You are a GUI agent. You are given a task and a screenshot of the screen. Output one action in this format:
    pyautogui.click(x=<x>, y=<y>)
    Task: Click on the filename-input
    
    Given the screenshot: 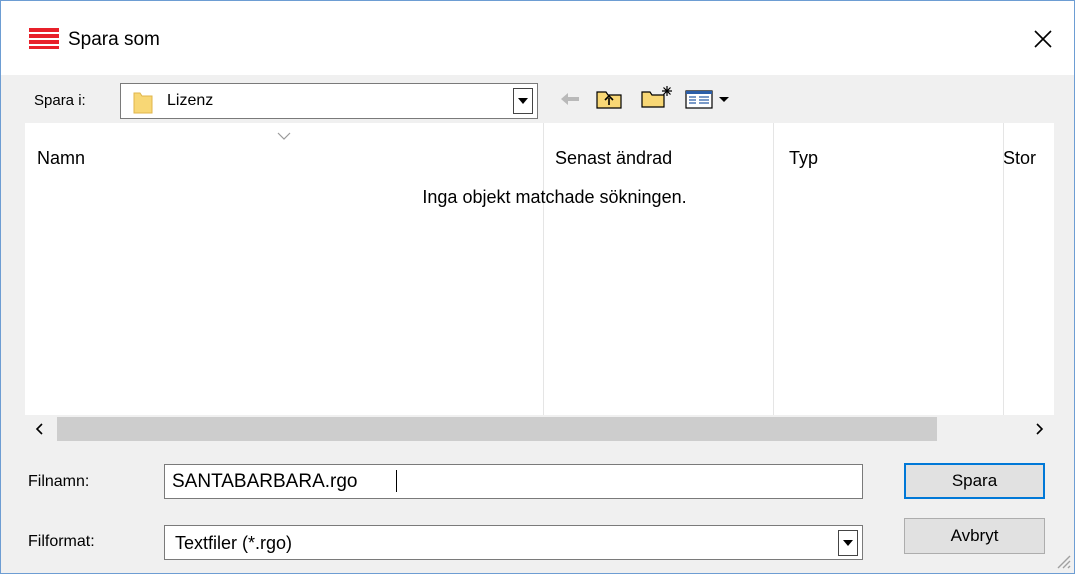 What is the action you would take?
    pyautogui.click(x=513, y=481)
    